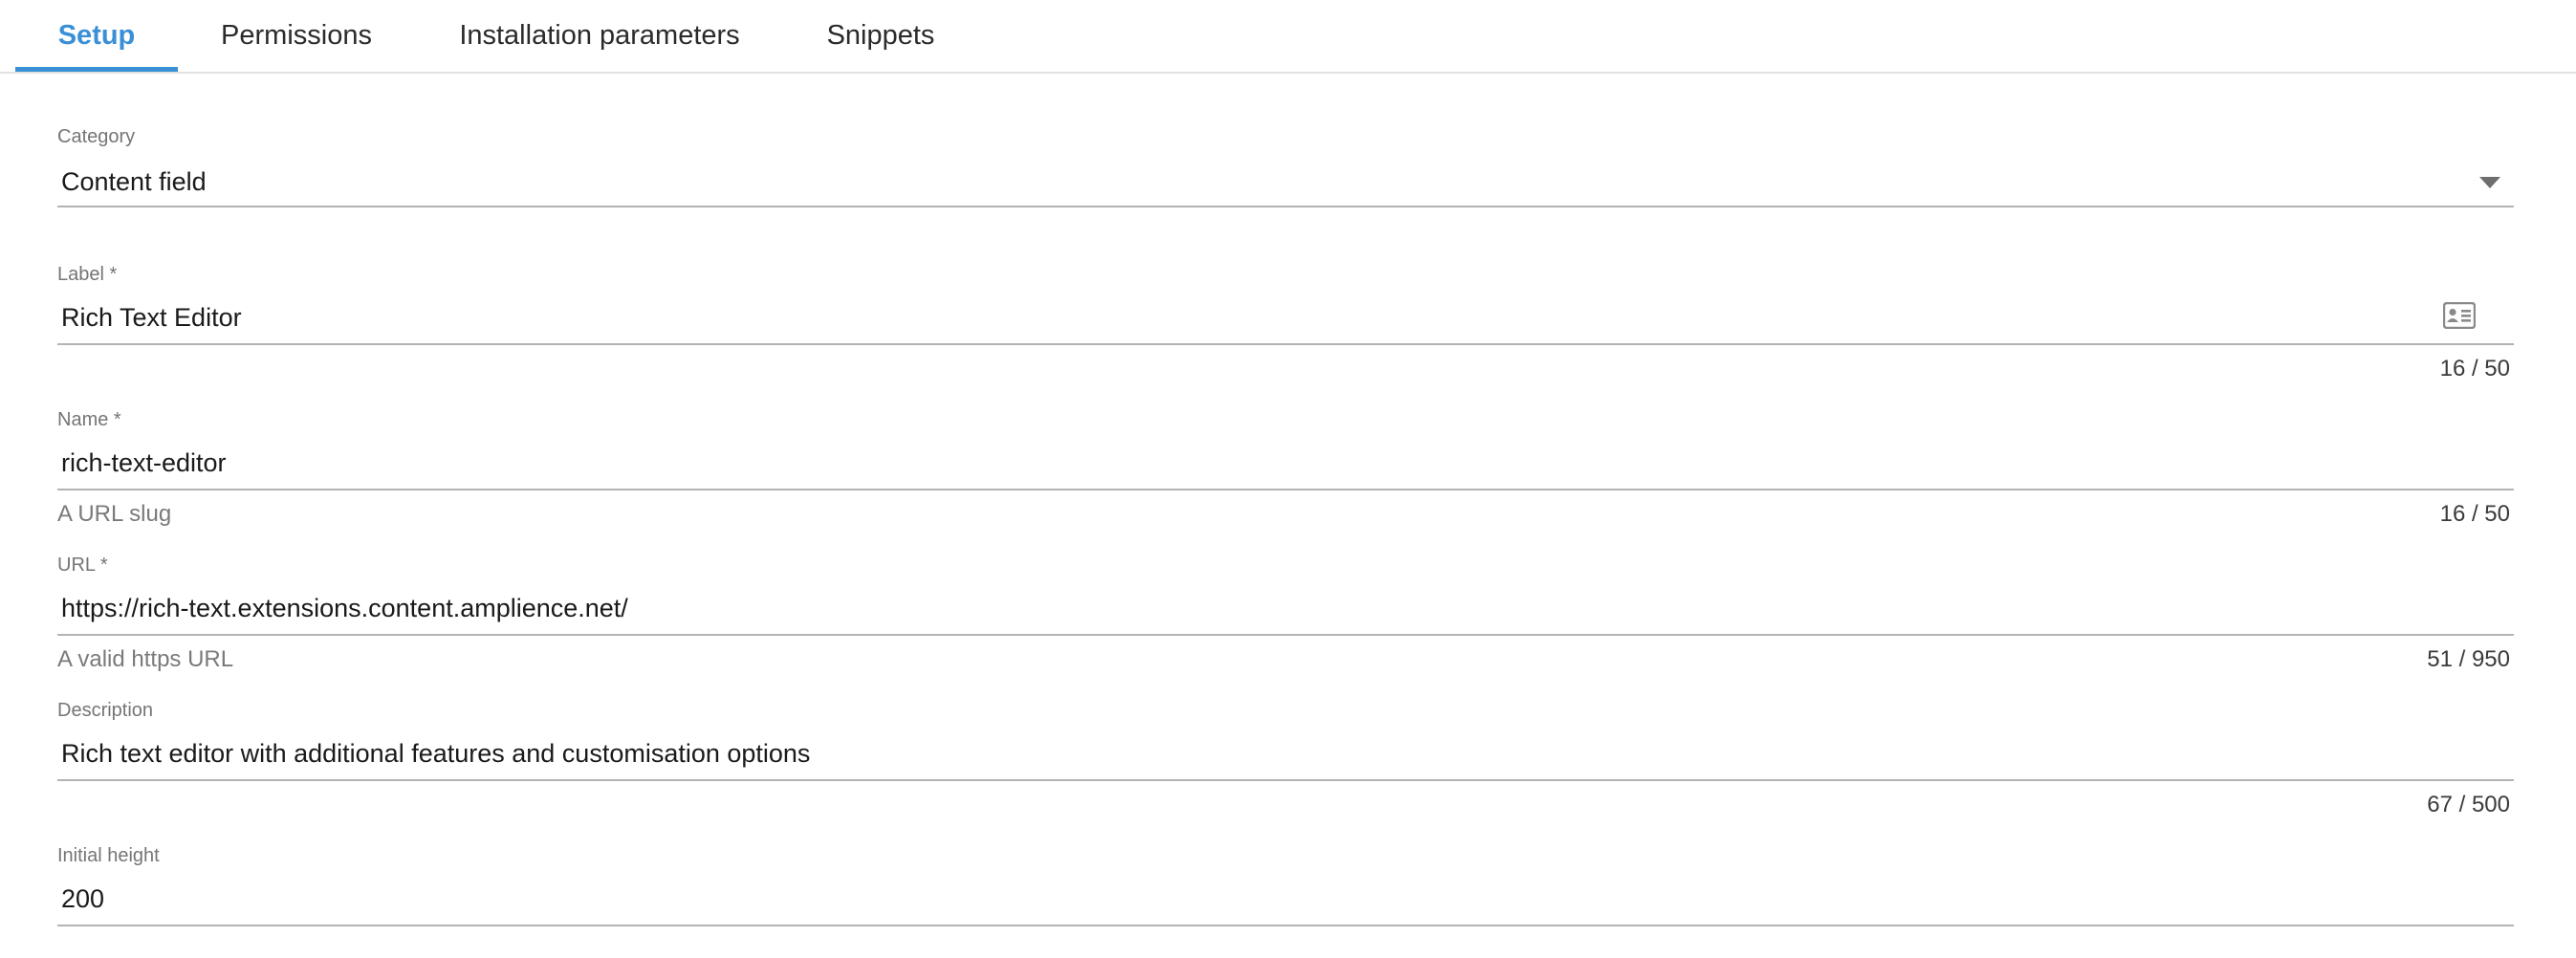 Image resolution: width=2576 pixels, height=958 pixels. I want to click on initial-height-field: Initial height, so click(1285, 891).